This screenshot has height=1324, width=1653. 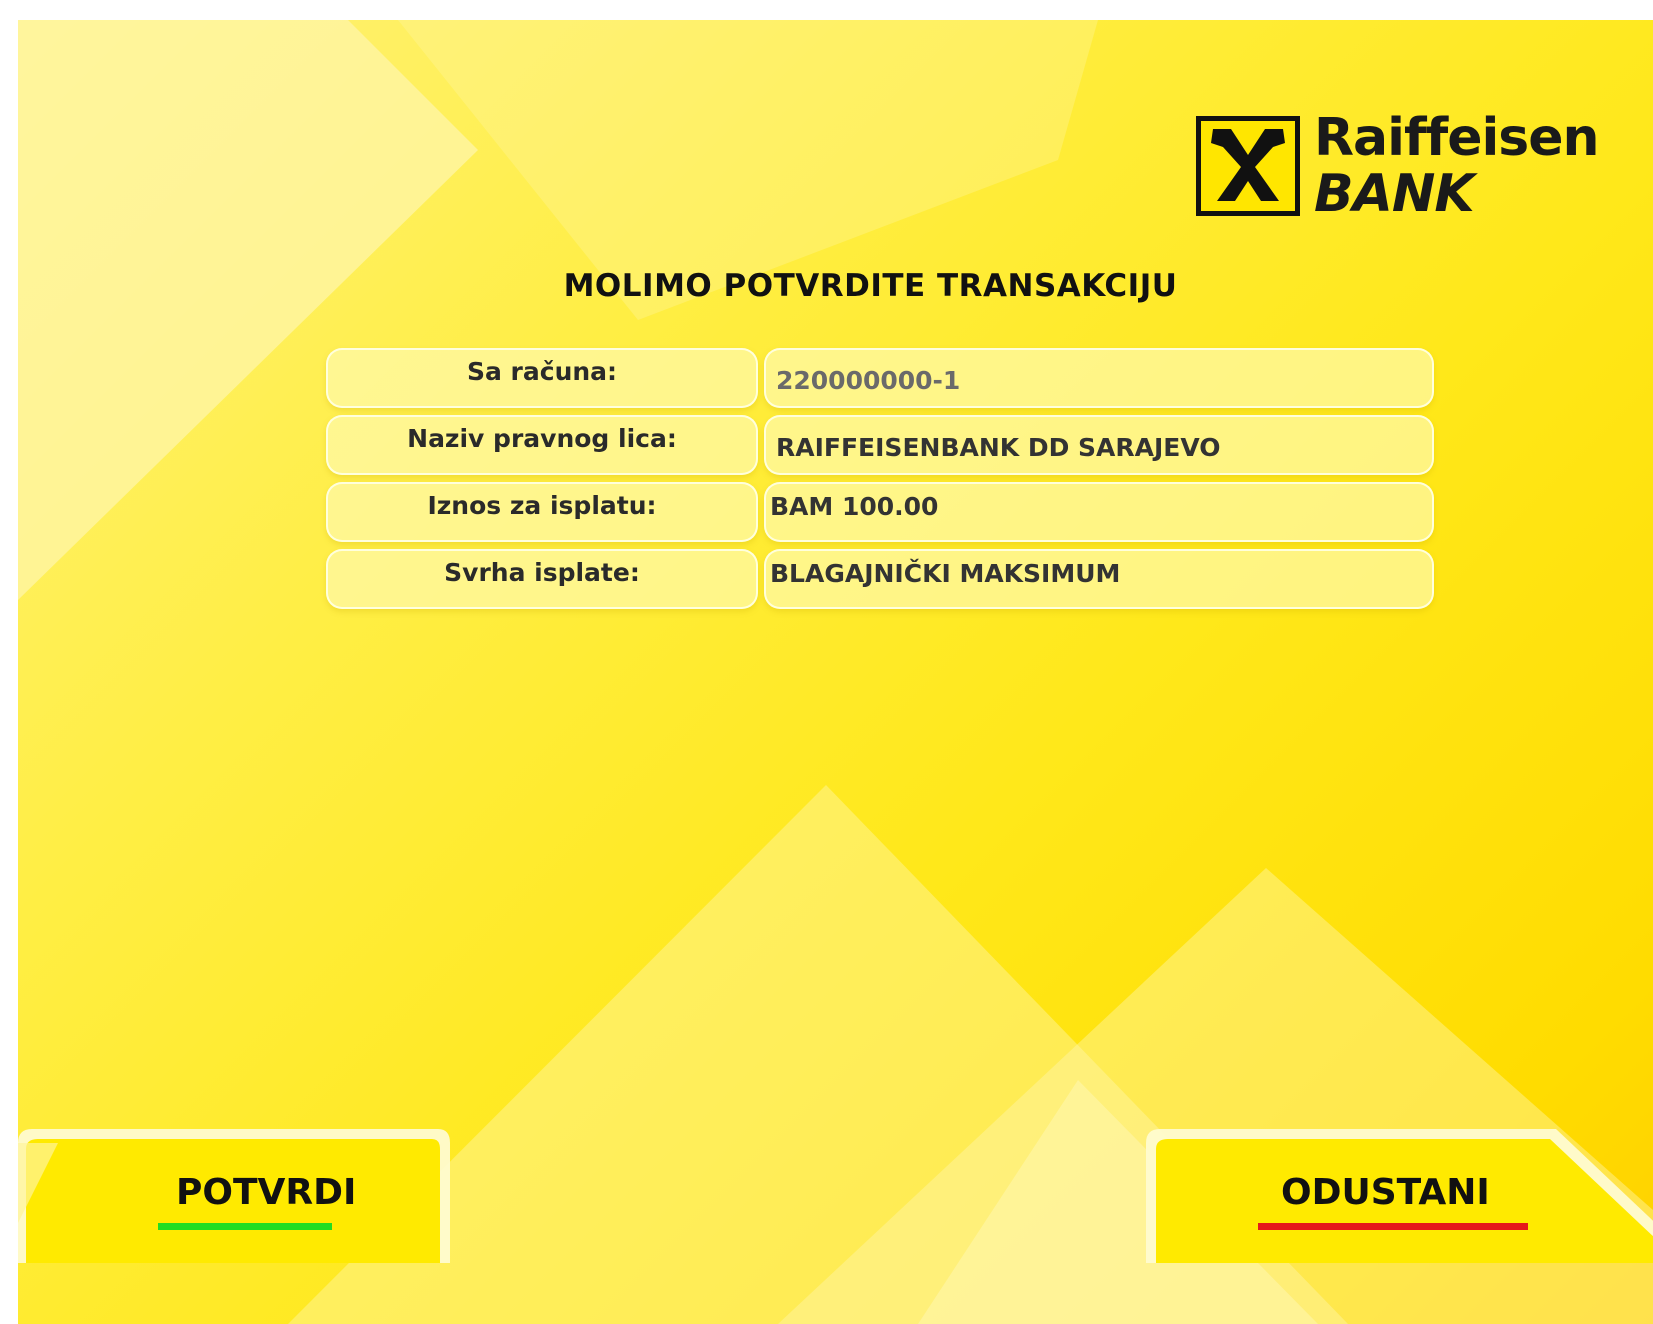 I want to click on confirm-button-label: POTVRDI, so click(x=266, y=1192).